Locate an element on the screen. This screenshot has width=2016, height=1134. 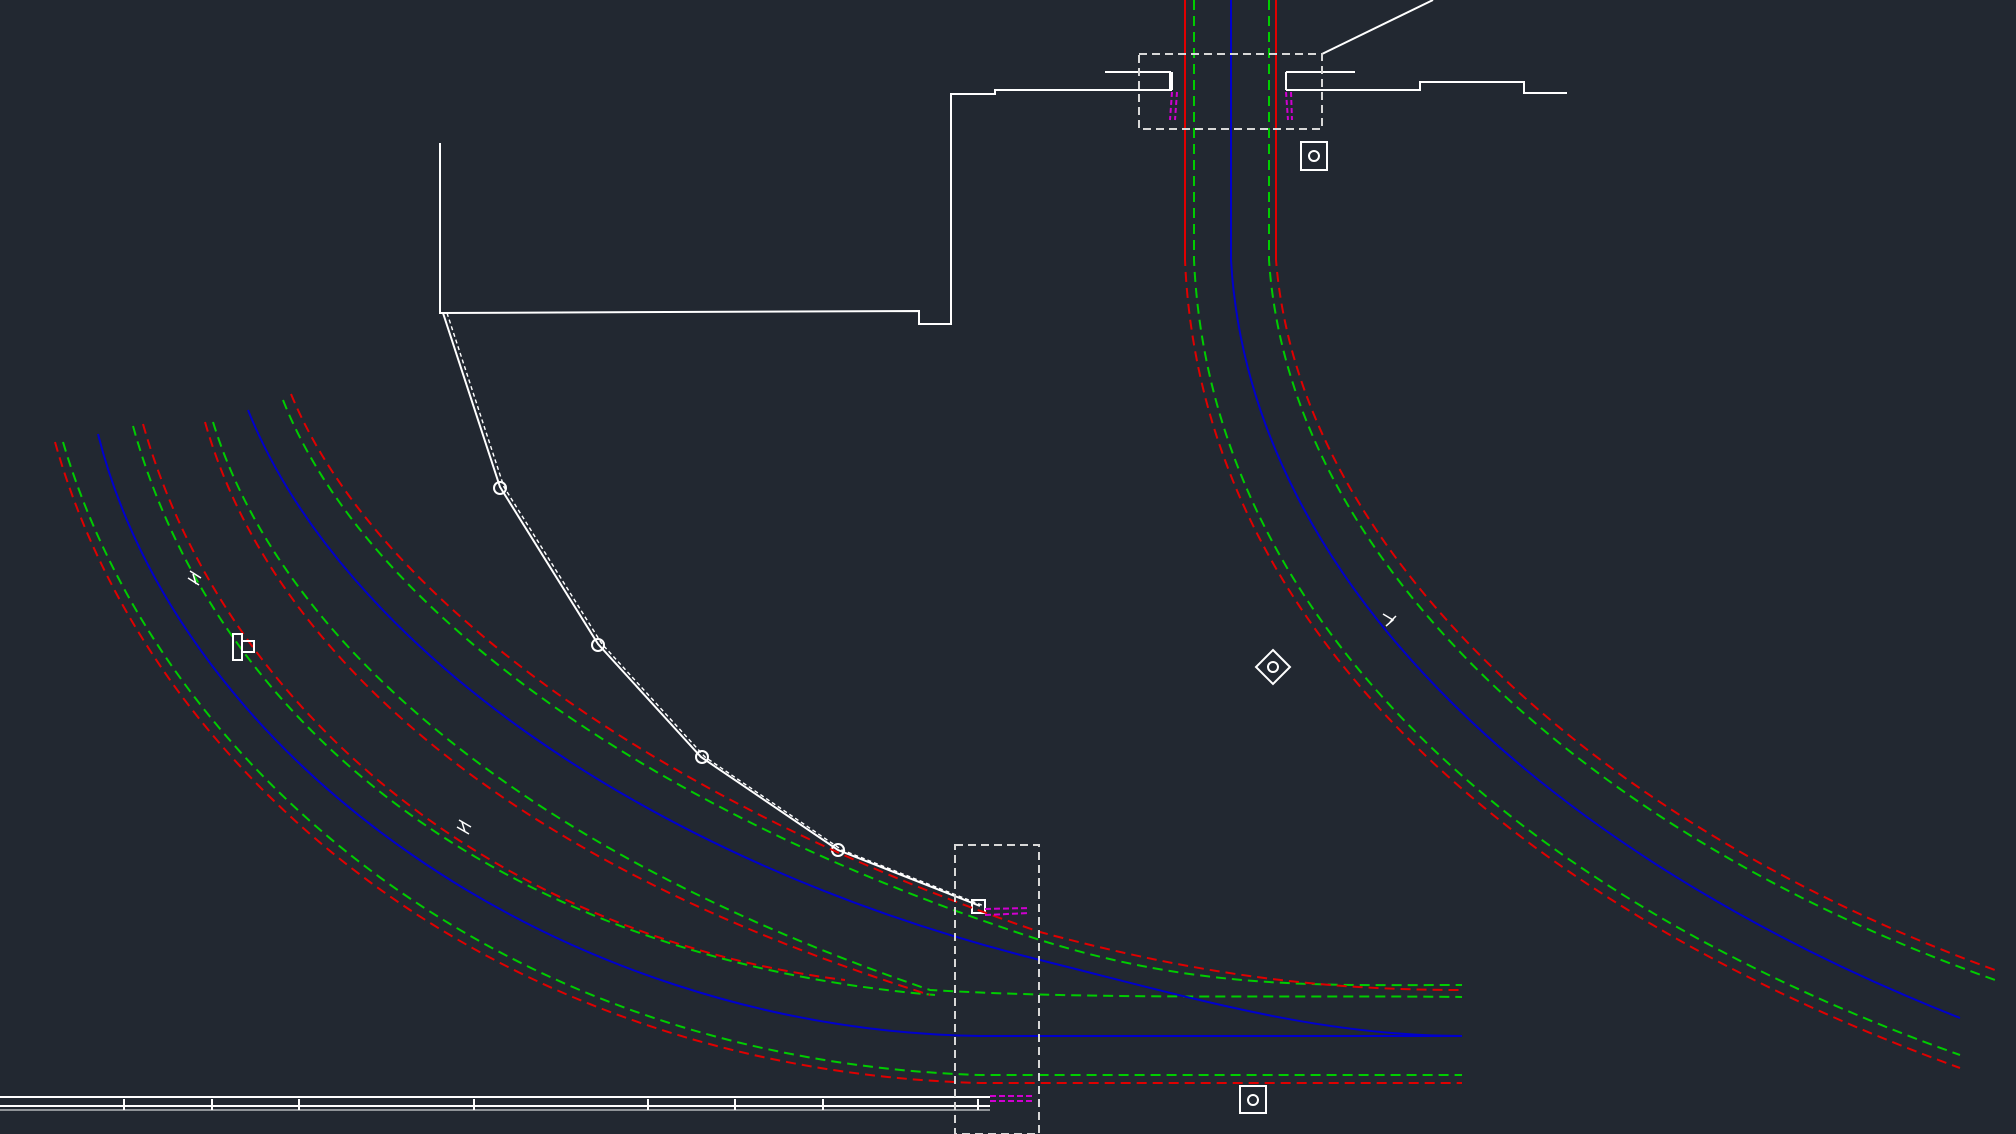
bottom-crossing-box is located at coordinates (997, 989).